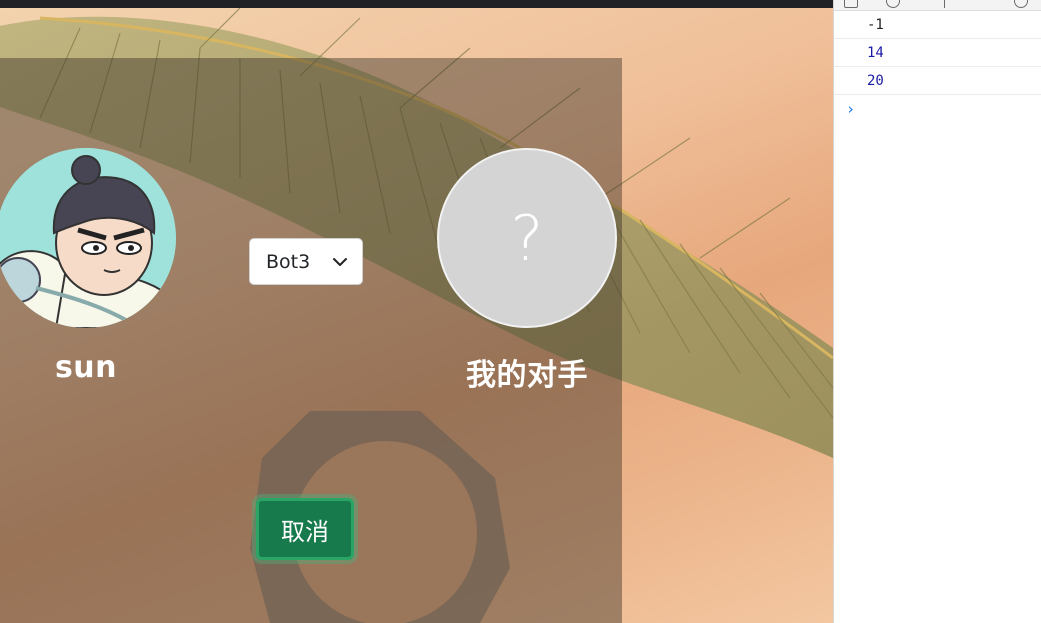  What do you see at coordinates (851, 4) in the screenshot?
I see `inspect-icon` at bounding box center [851, 4].